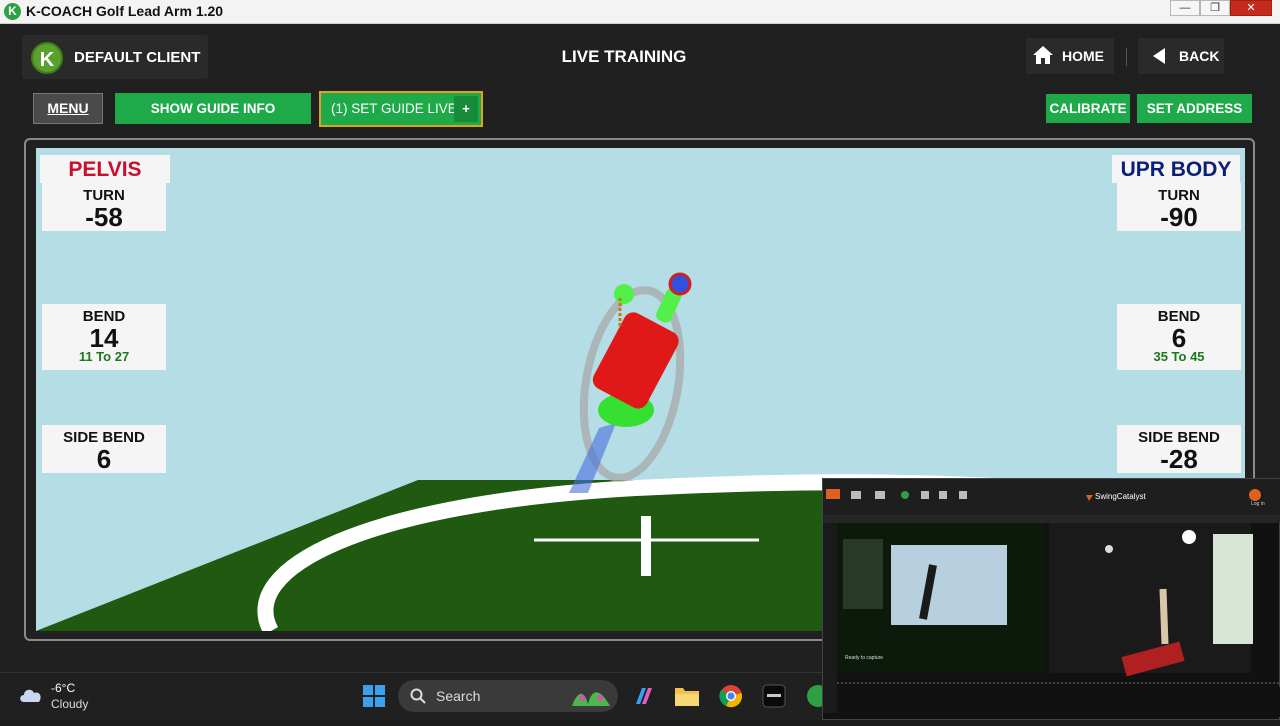 This screenshot has height=726, width=1280. What do you see at coordinates (774, 696) in the screenshot?
I see `camera-app-icon` at bounding box center [774, 696].